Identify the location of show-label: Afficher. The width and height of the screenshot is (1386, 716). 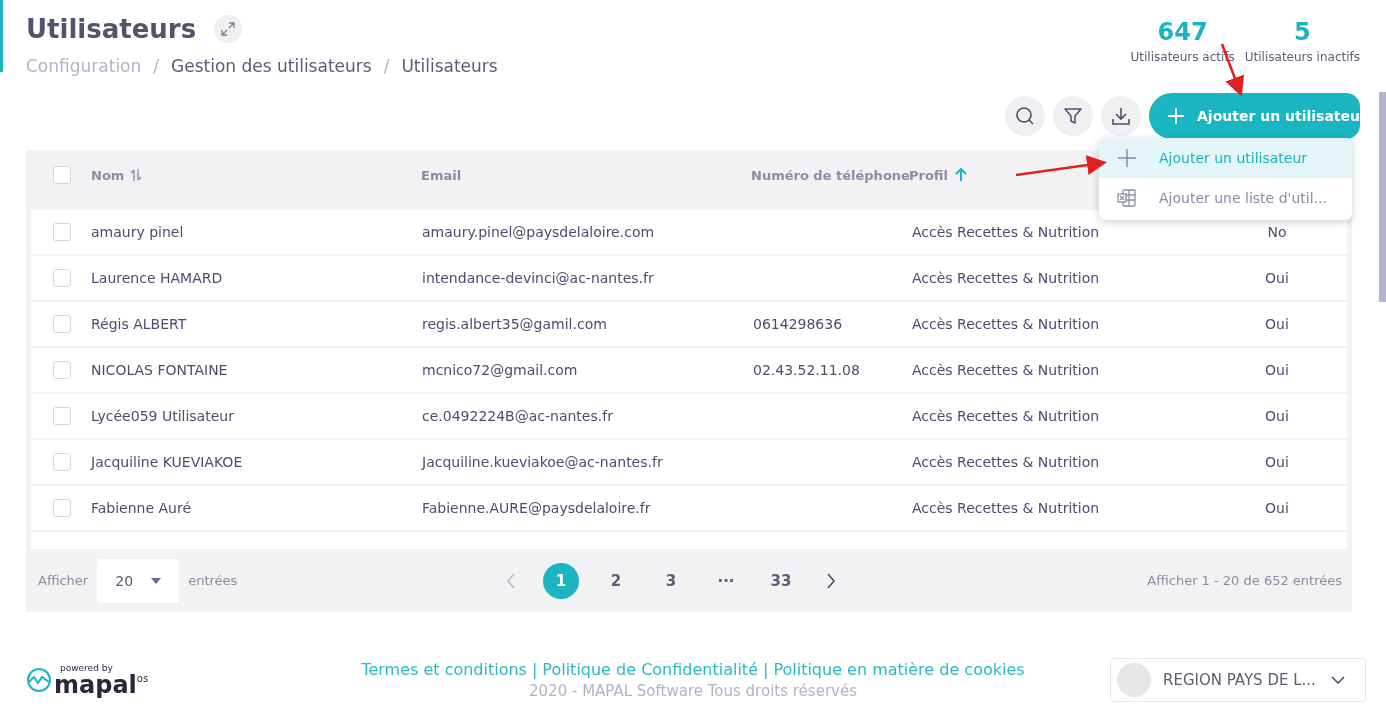
(63, 580).